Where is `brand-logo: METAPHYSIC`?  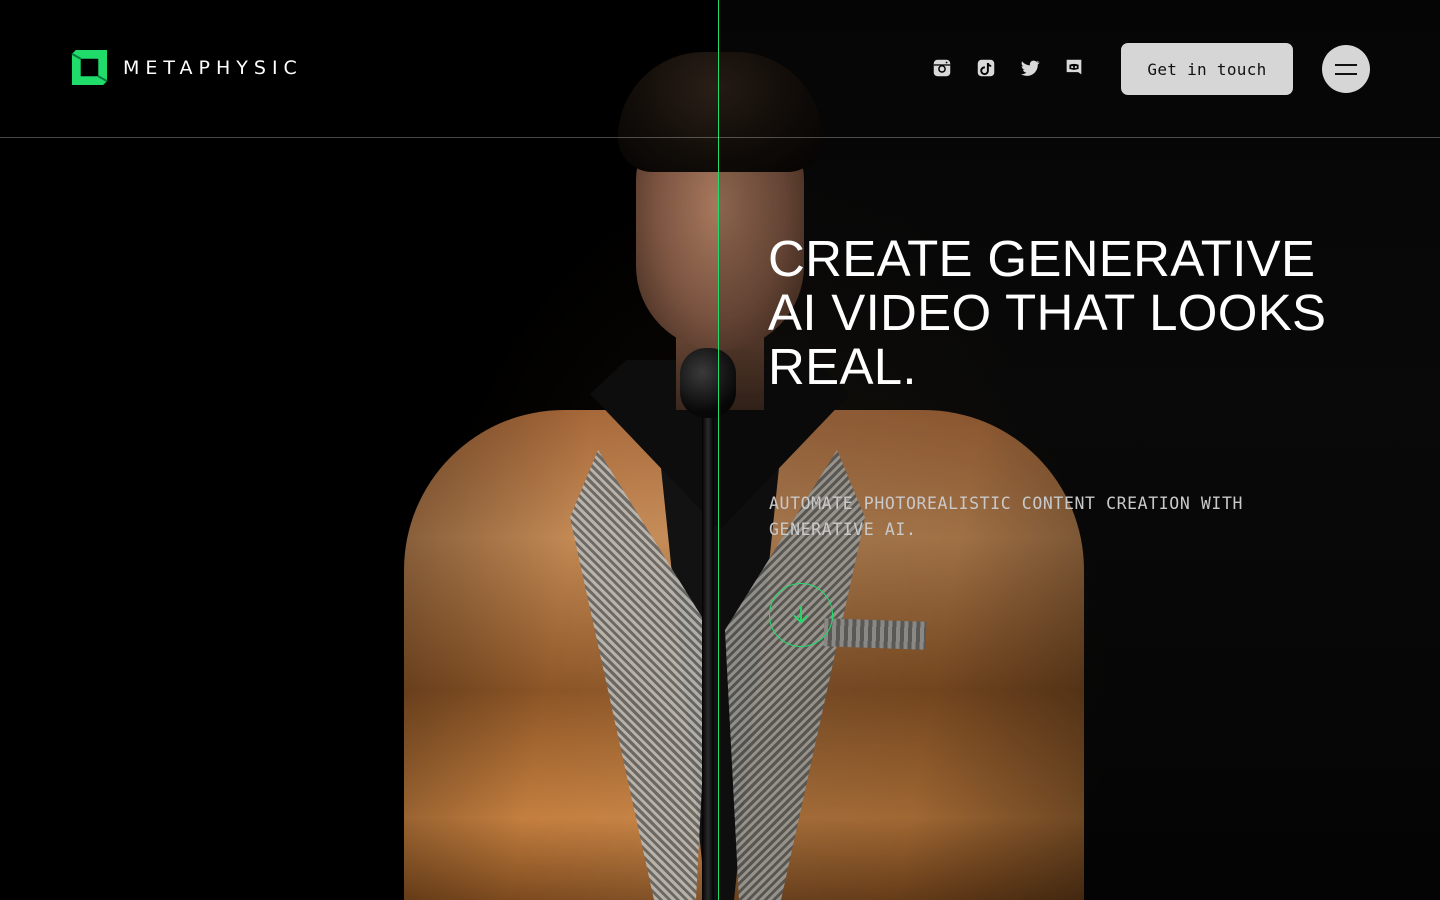
brand-logo: METAPHYSIC is located at coordinates (186, 67).